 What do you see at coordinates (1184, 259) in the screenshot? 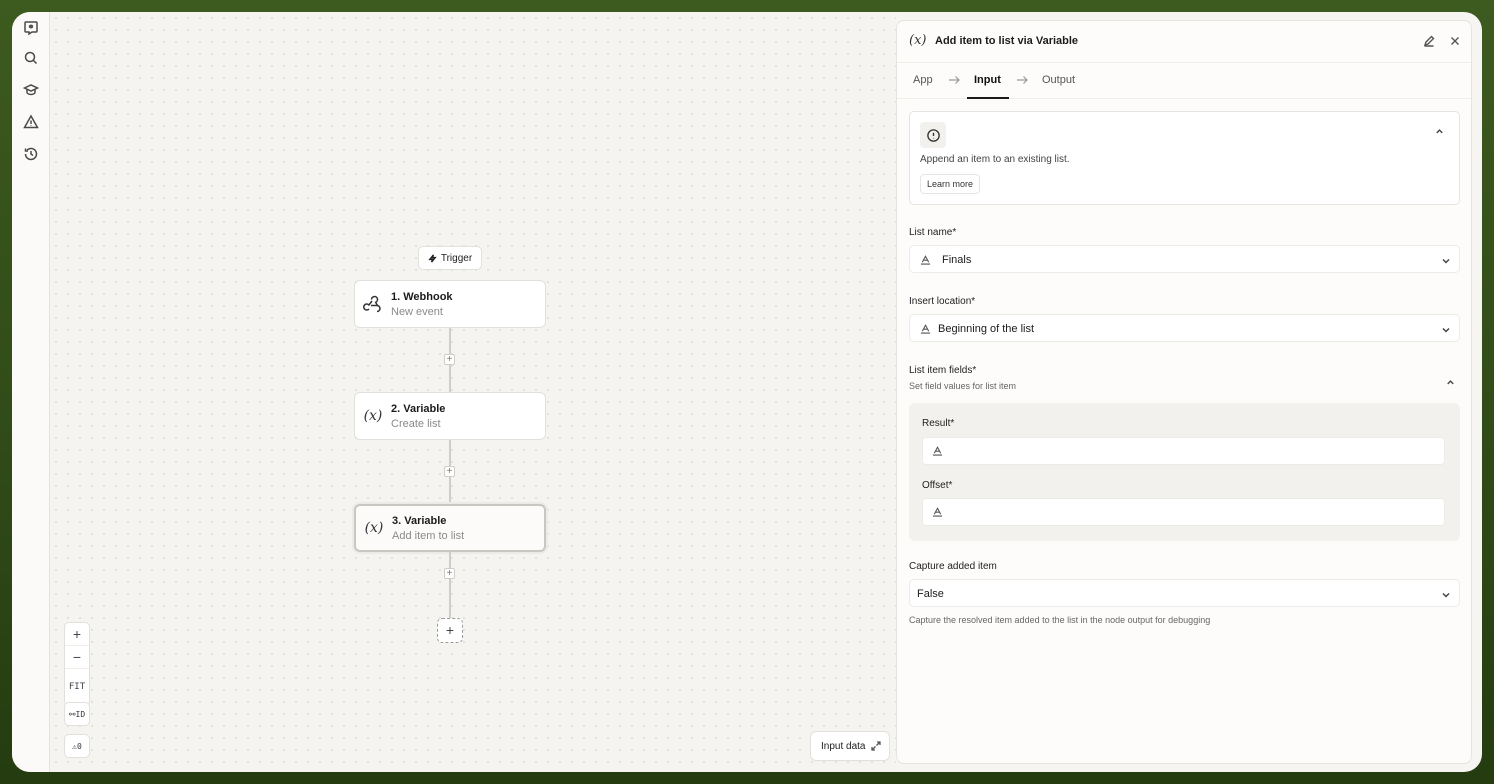
I see `list-name-select: Finals` at bounding box center [1184, 259].